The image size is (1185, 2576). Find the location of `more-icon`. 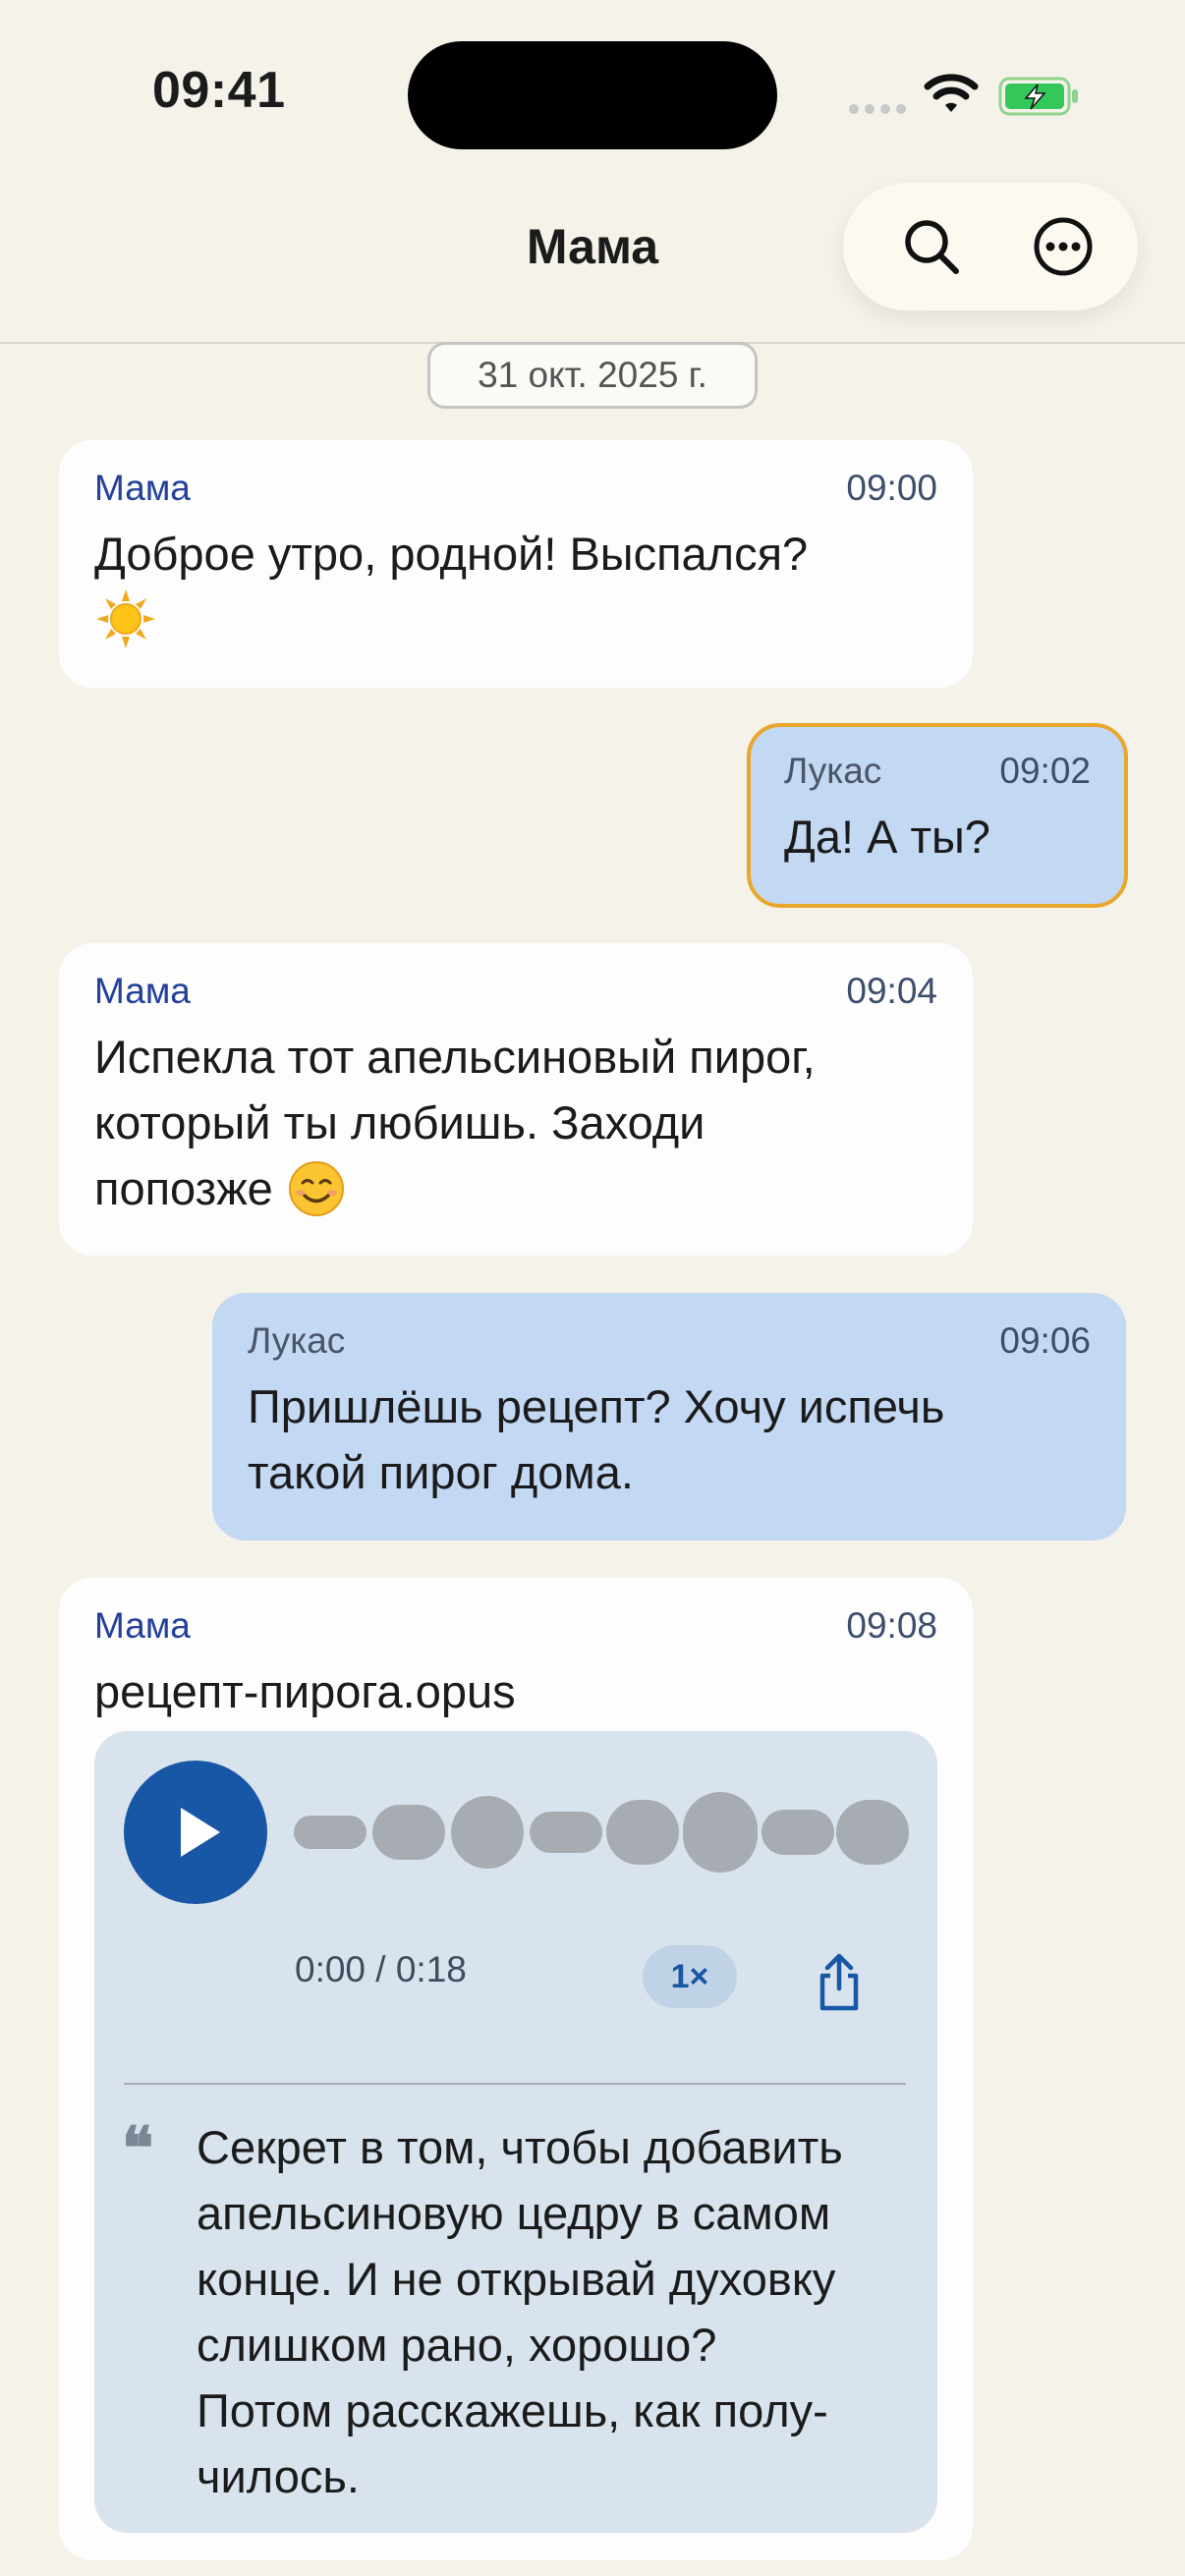

more-icon is located at coordinates (1064, 246).